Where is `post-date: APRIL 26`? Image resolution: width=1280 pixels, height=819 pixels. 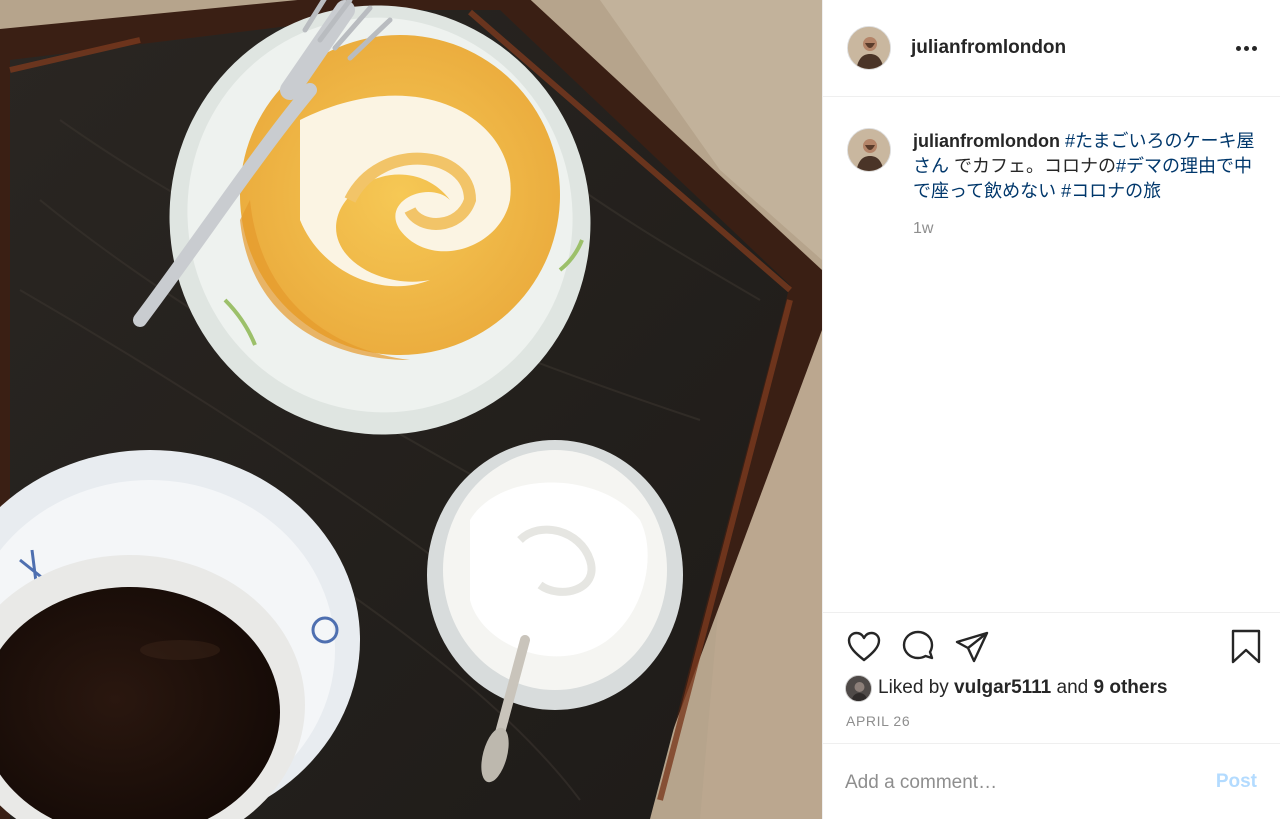 post-date: APRIL 26 is located at coordinates (878, 721).